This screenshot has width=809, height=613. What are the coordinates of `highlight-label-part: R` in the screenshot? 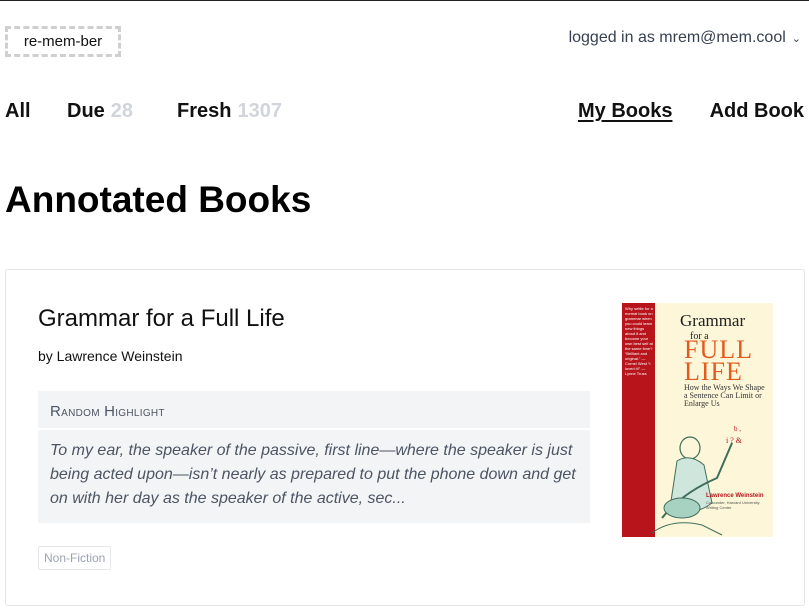 It's located at (56, 411).